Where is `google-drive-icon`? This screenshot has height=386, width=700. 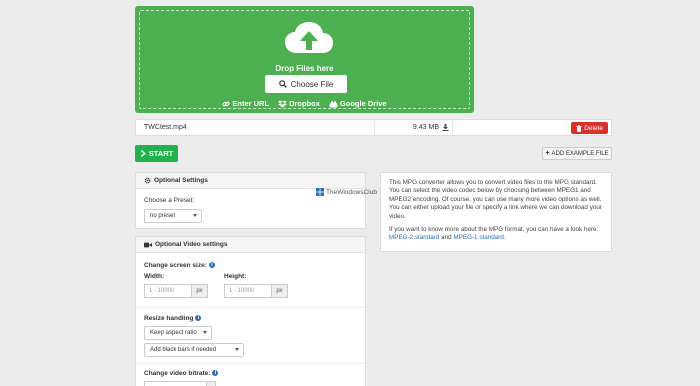
google-drive-icon is located at coordinates (333, 103).